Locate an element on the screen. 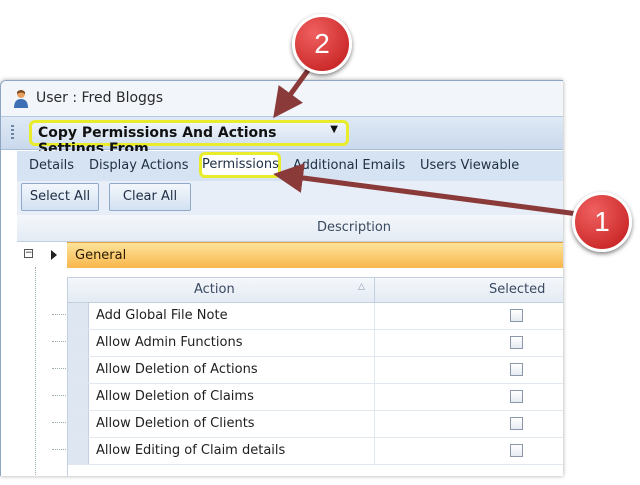 Image resolution: width=640 pixels, height=485 pixels. action-name: Allow Editing of Claim details is located at coordinates (191, 450).